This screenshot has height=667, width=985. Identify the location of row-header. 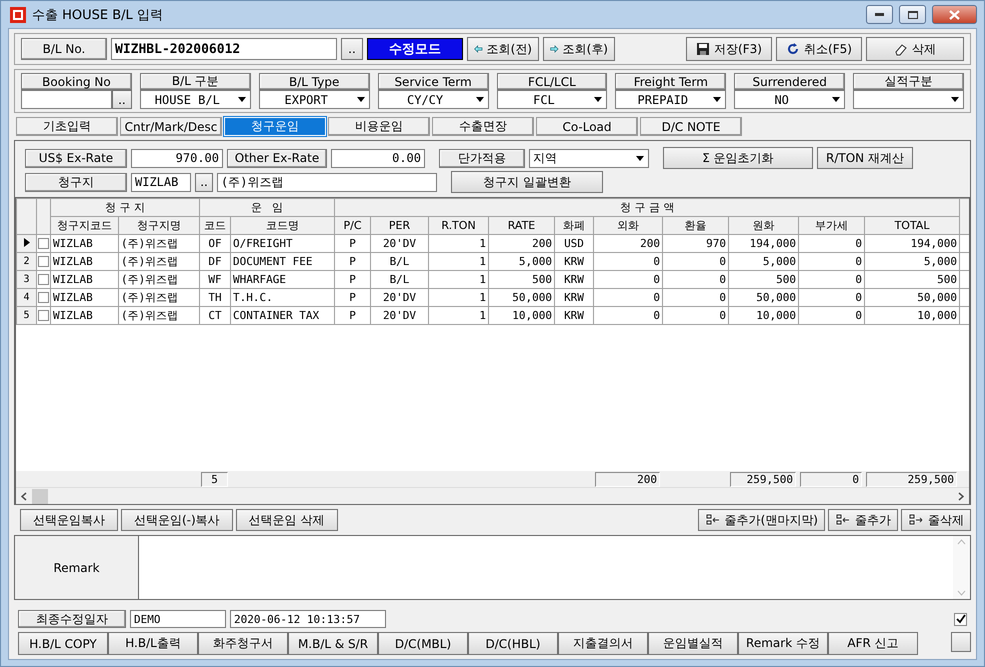
(26, 243).